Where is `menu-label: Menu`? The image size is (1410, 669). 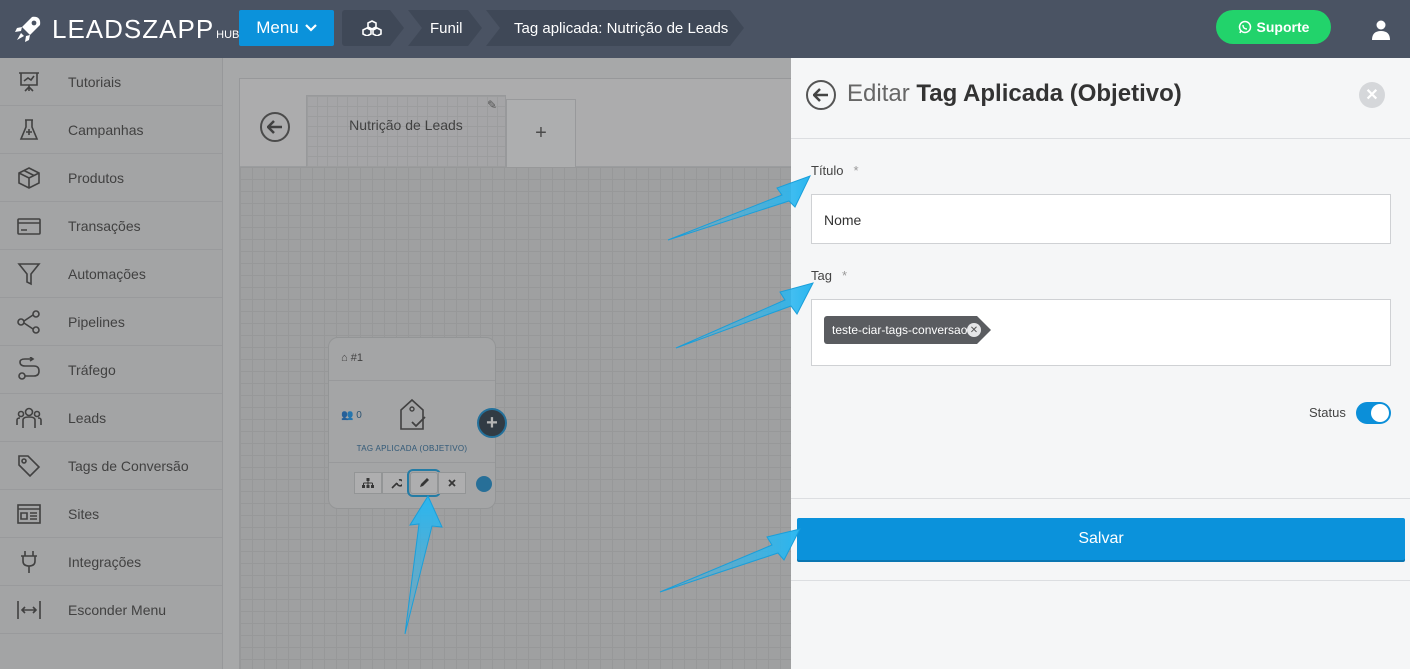 menu-label: Menu is located at coordinates (277, 27).